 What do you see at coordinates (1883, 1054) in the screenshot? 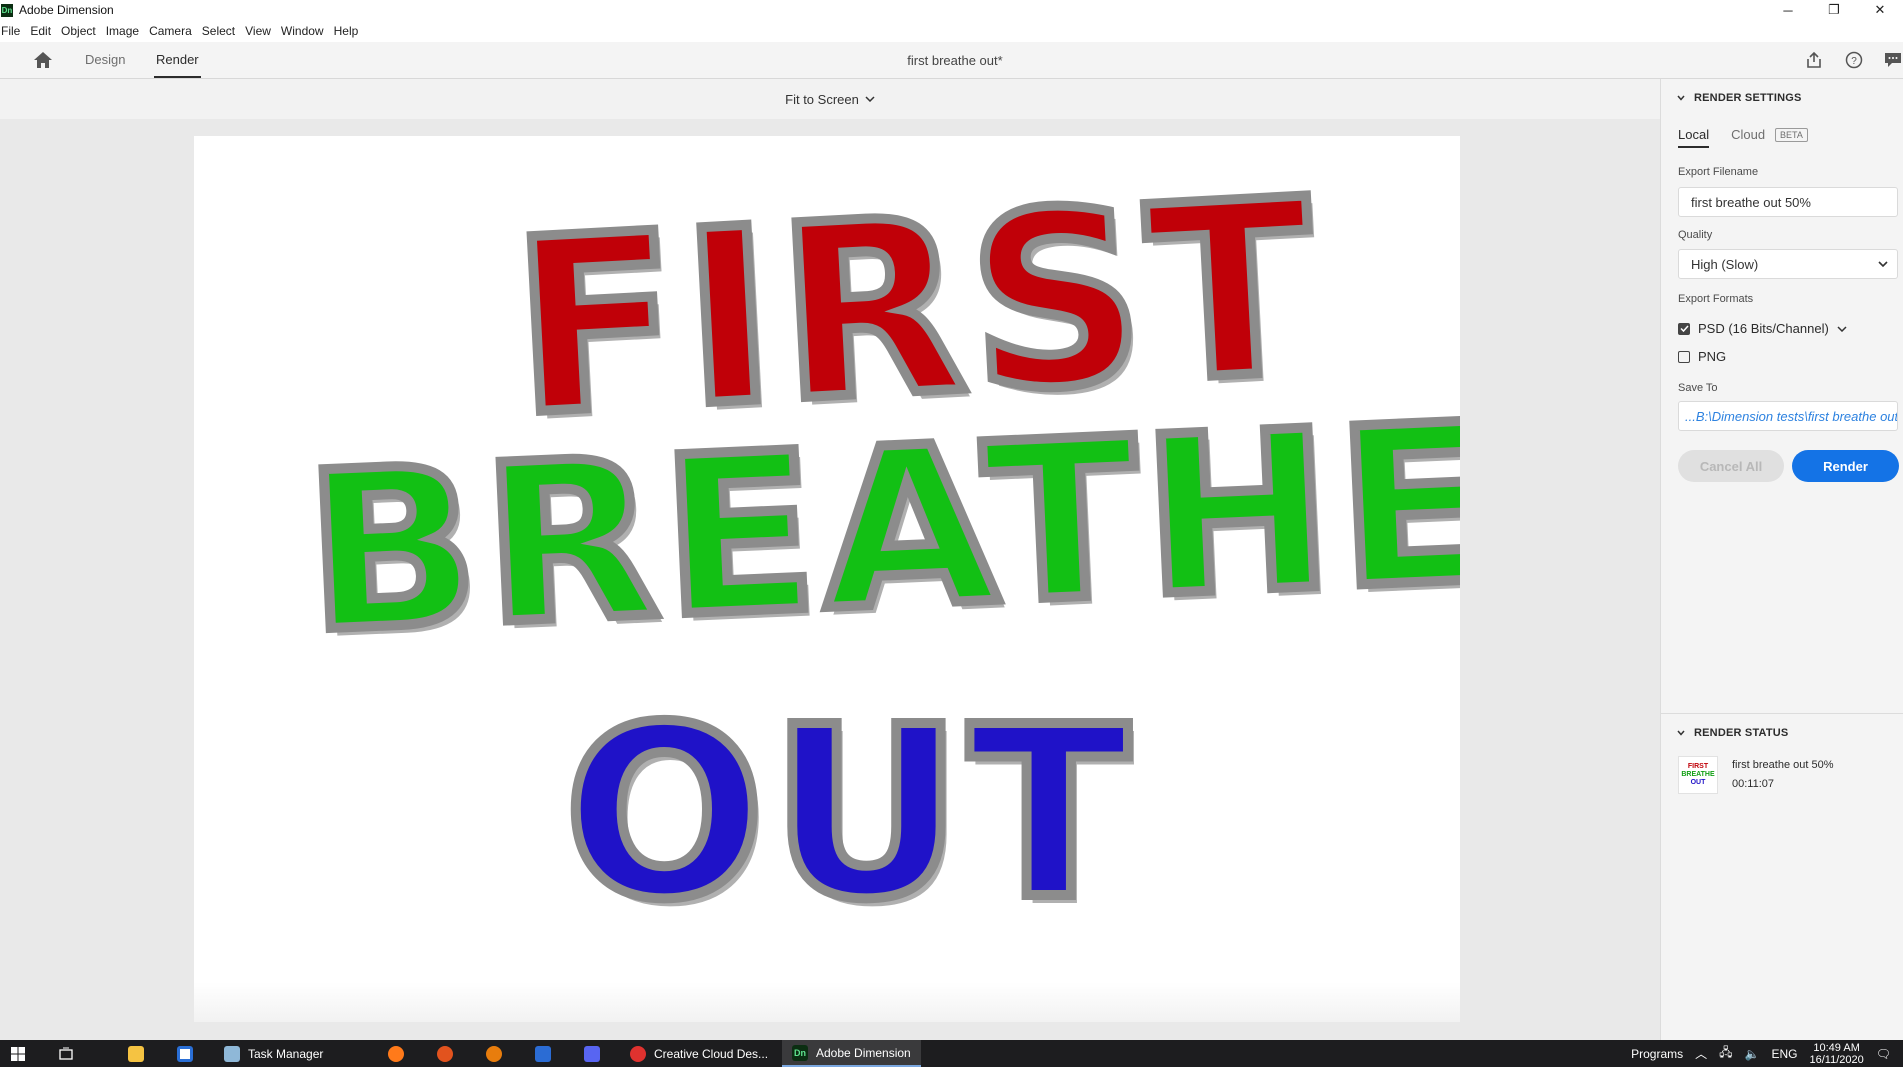
I see `notifications-icon: 🗨` at bounding box center [1883, 1054].